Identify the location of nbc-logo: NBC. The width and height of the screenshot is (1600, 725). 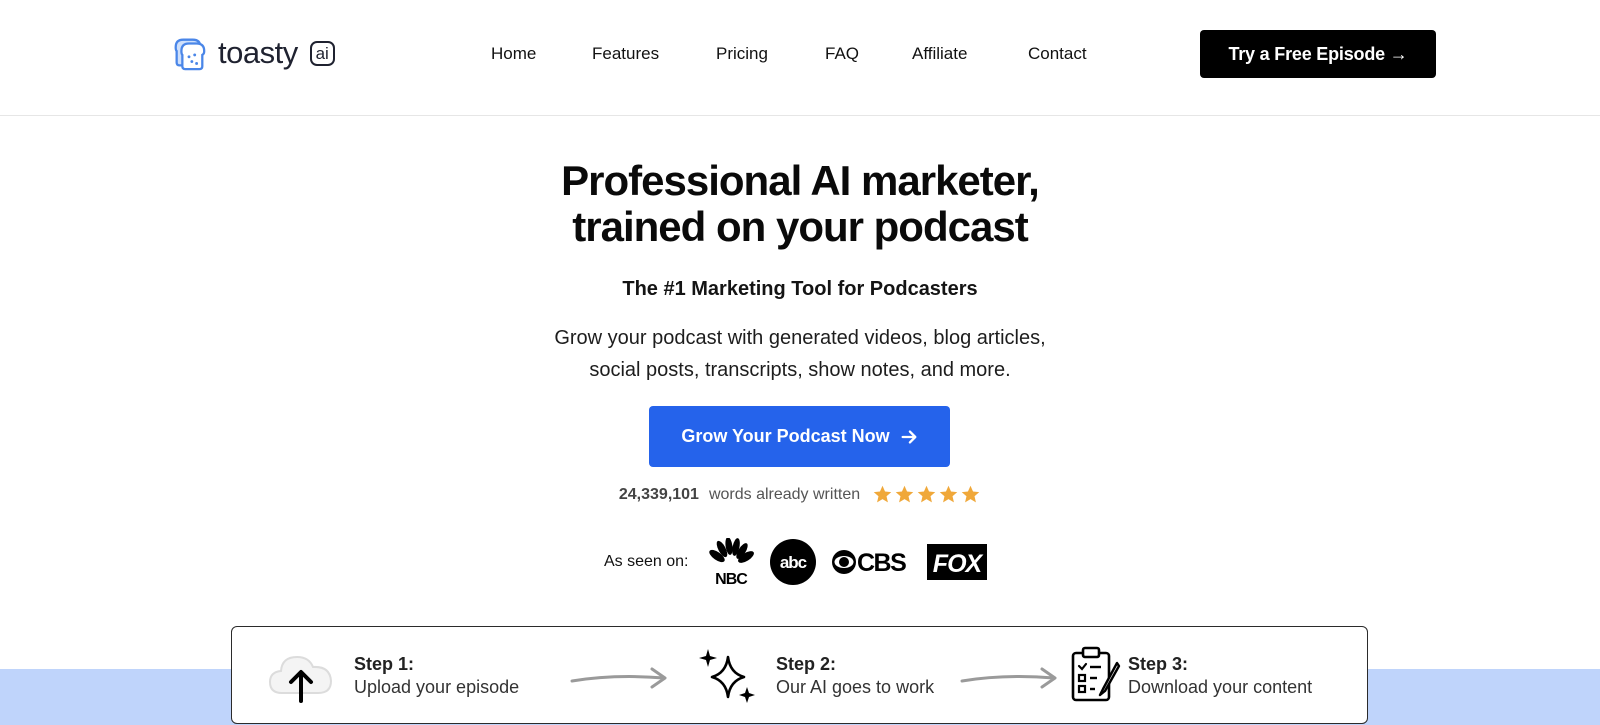
(731, 562).